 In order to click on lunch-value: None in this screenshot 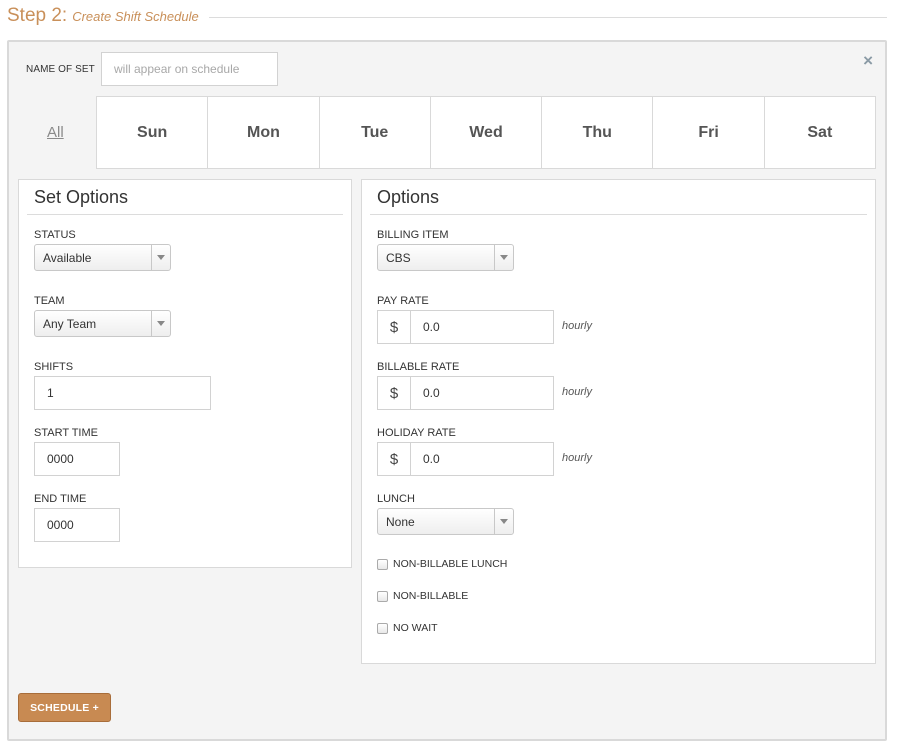, I will do `click(400, 521)`.